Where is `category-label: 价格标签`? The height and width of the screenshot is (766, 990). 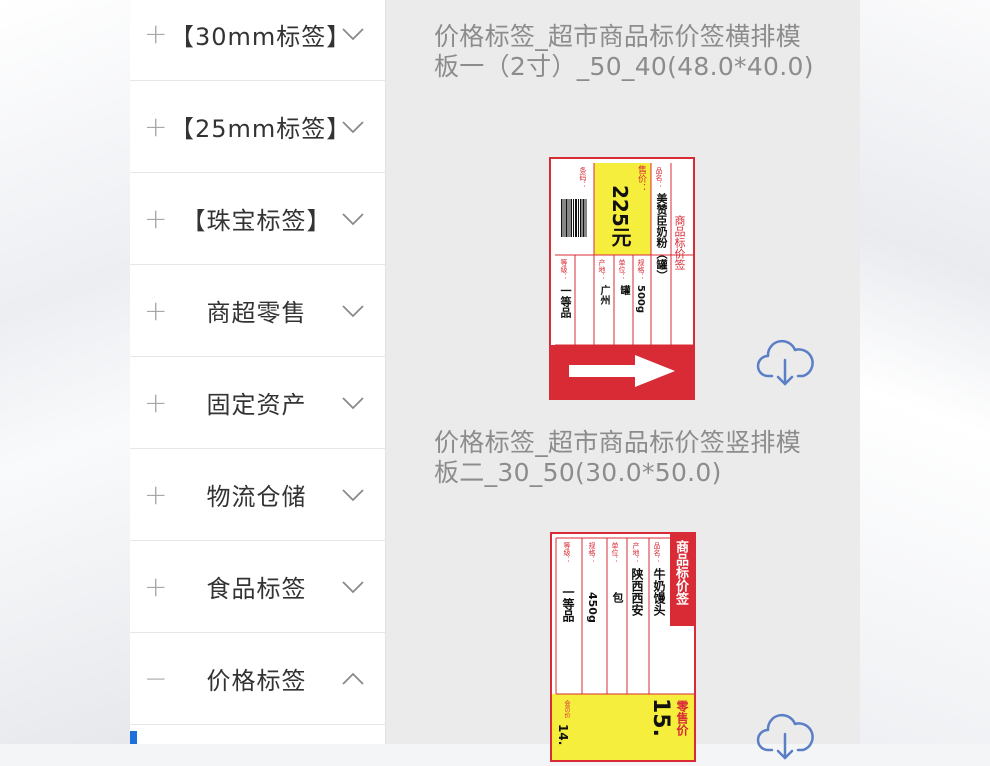 category-label: 价格标签 is located at coordinates (256, 681).